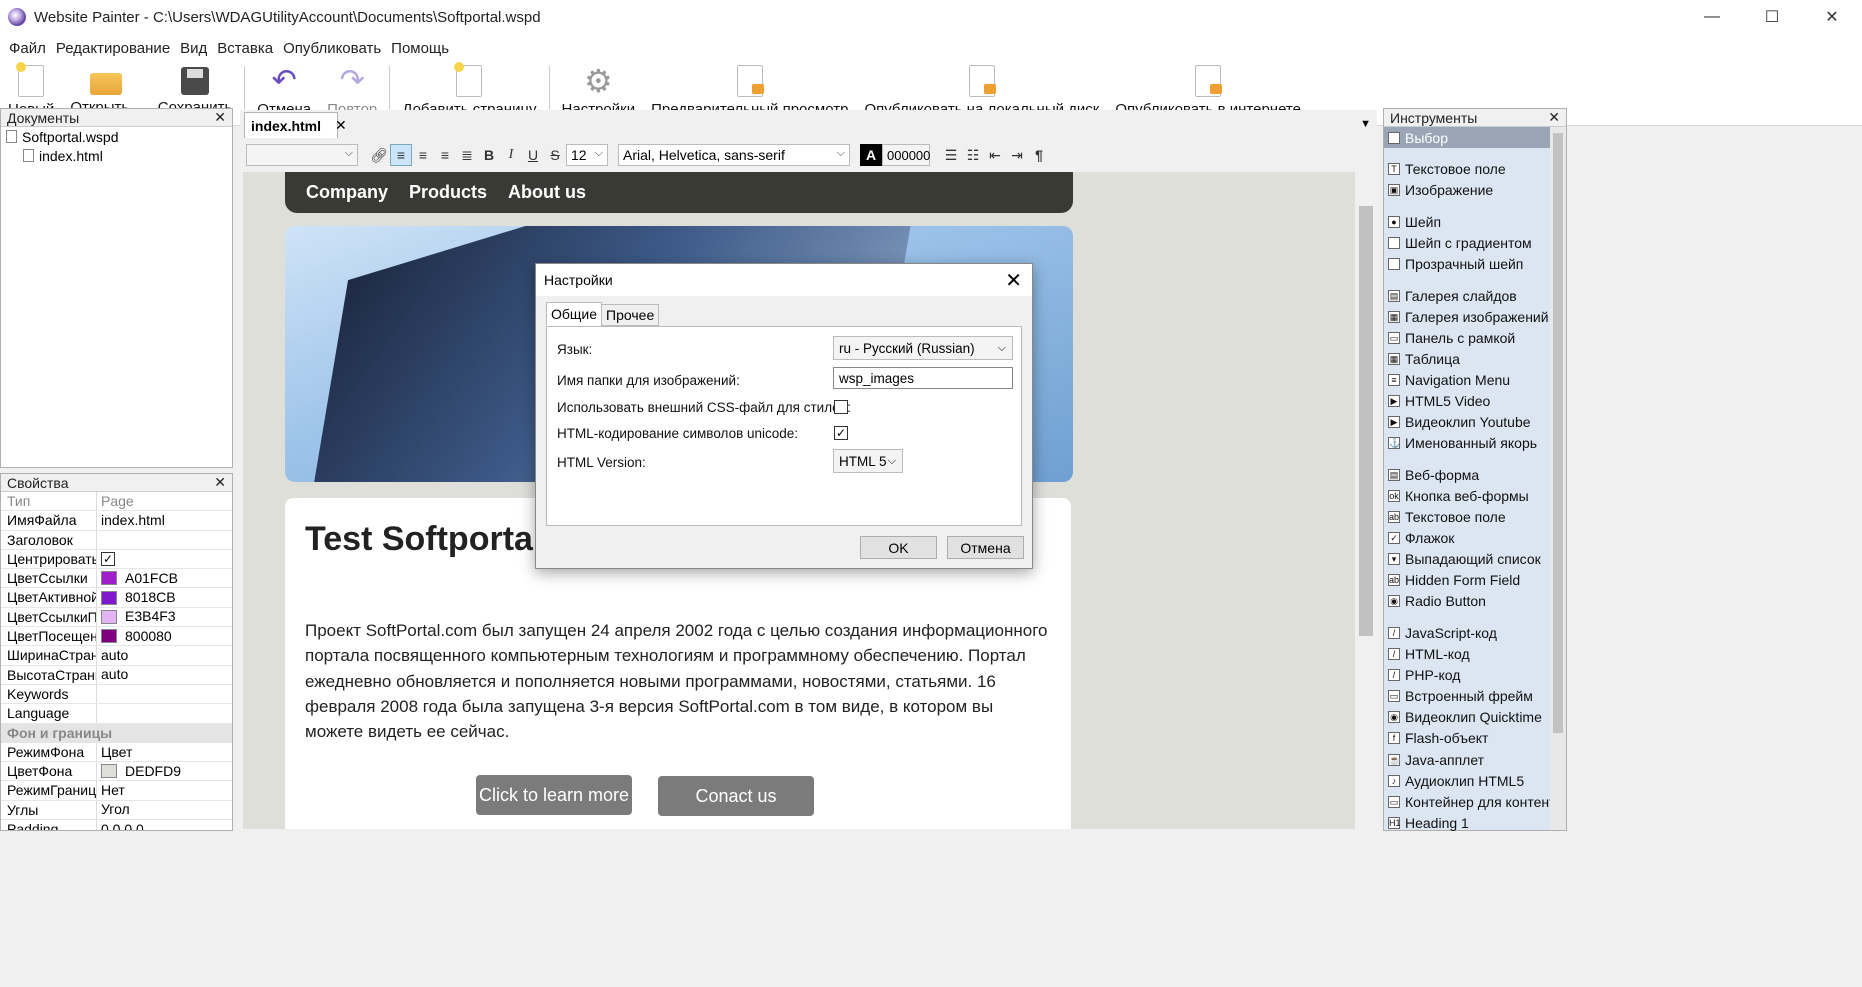 Image resolution: width=1862 pixels, height=987 pixels. Describe the element at coordinates (116, 521) in the screenshot. I see `property-row: ИмяФайла index.html` at that location.